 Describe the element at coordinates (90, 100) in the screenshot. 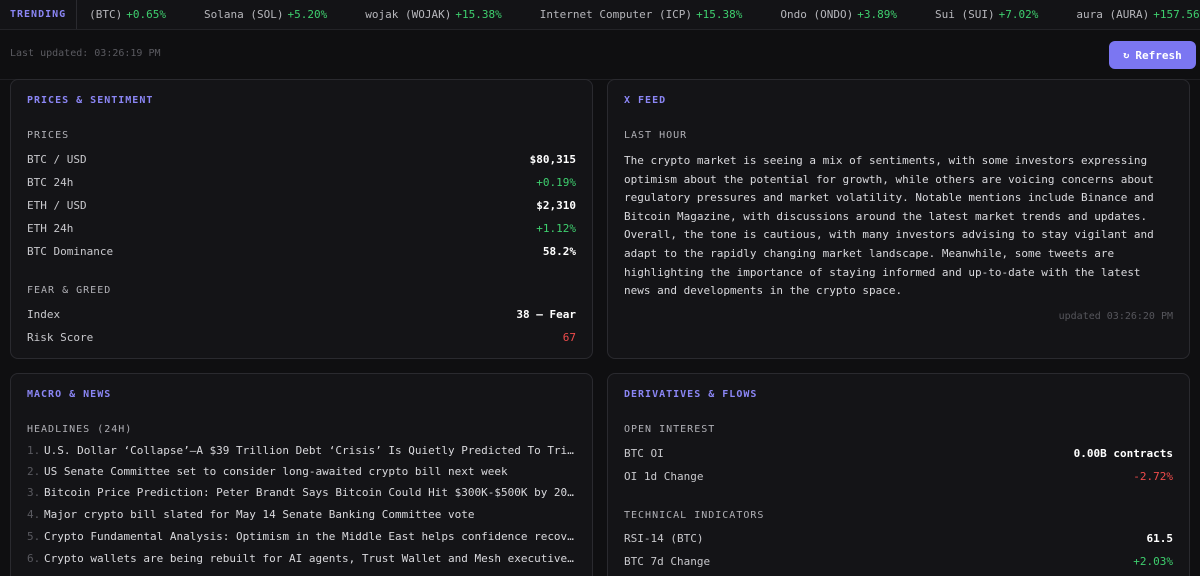

I see `card-title: PRICES & SENTIMENT` at that location.